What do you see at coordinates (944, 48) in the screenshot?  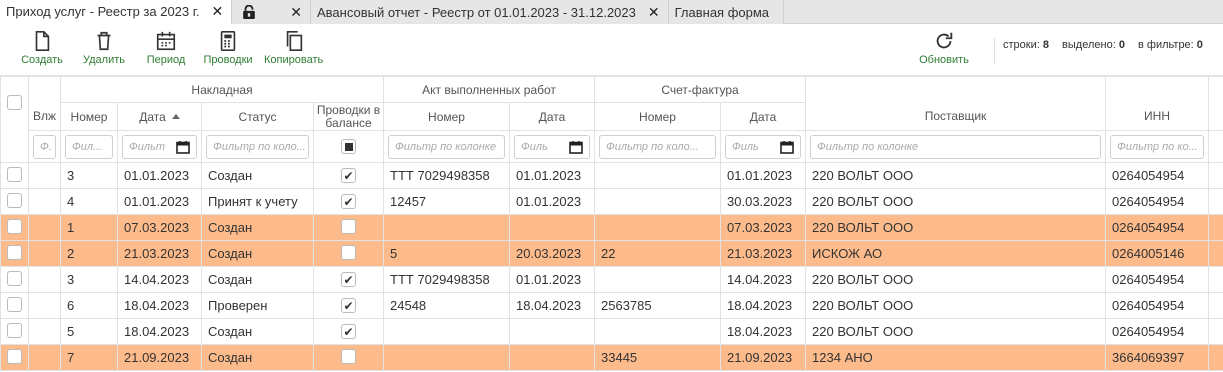 I see `refresh-button: Обновить` at bounding box center [944, 48].